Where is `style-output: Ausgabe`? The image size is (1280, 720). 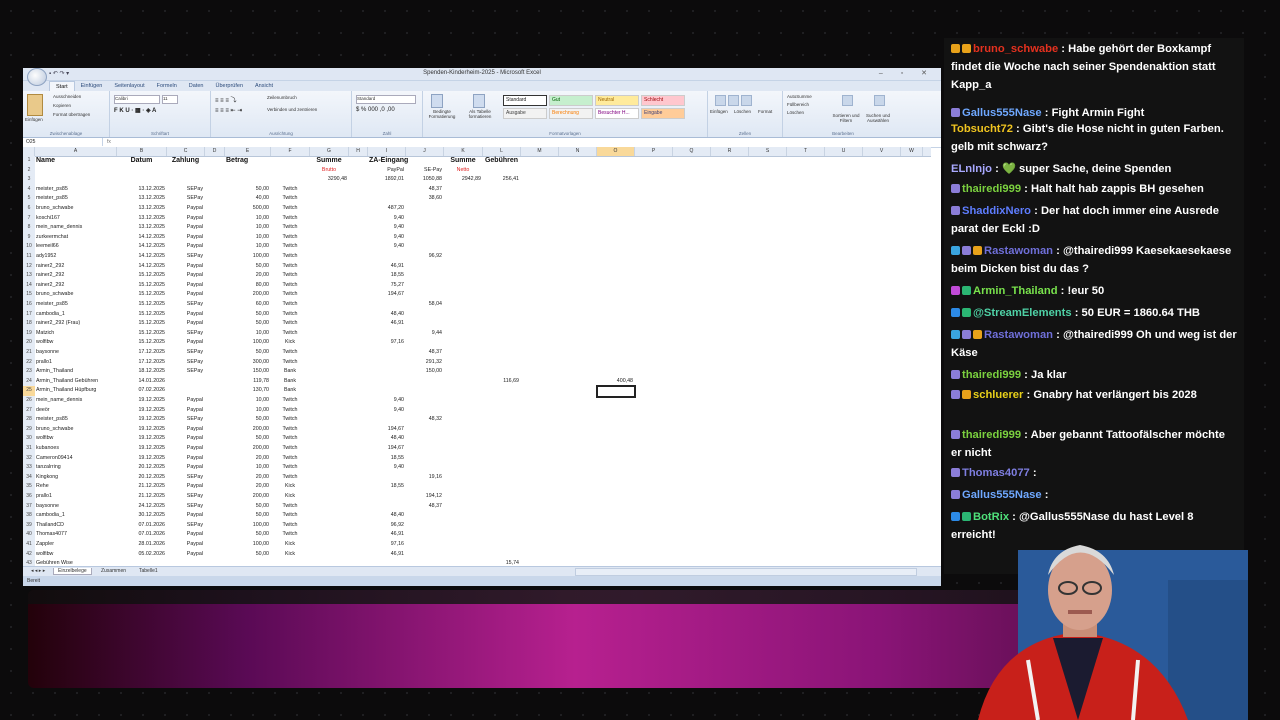 style-output: Ausgabe is located at coordinates (525, 113).